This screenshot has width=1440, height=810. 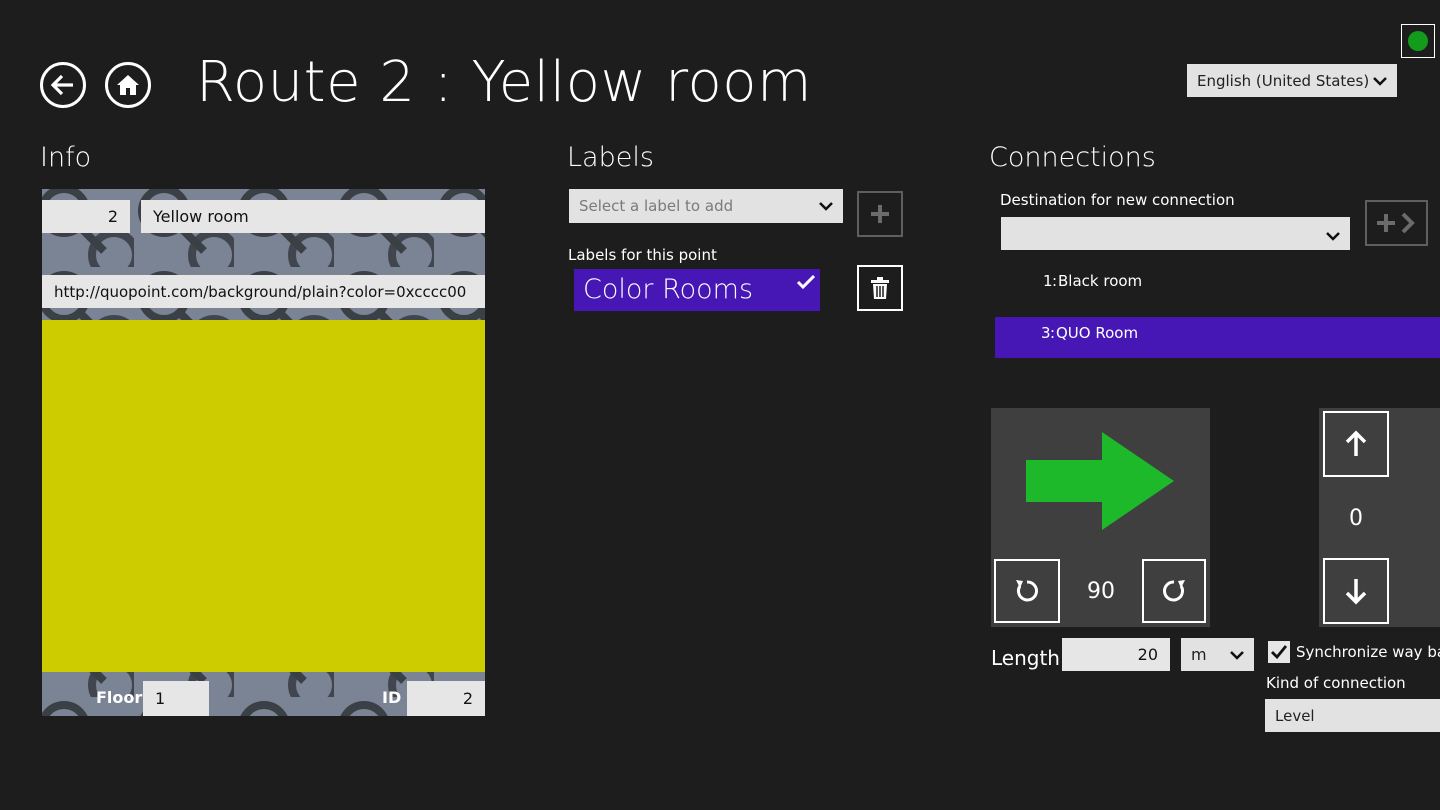 I want to click on length-field: 20, so click(x=1116, y=654).